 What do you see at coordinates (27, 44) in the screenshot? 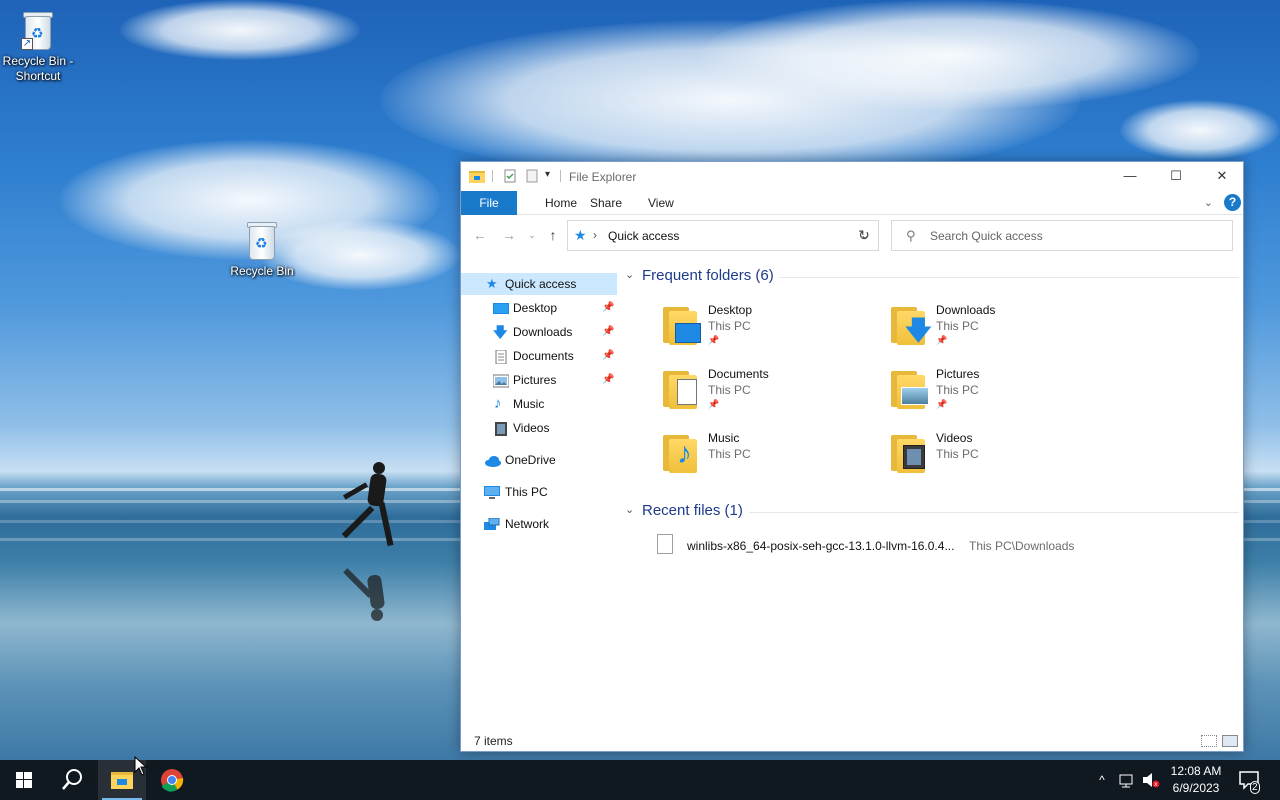
I see `shortcut-arrow-icon: ↗` at bounding box center [27, 44].